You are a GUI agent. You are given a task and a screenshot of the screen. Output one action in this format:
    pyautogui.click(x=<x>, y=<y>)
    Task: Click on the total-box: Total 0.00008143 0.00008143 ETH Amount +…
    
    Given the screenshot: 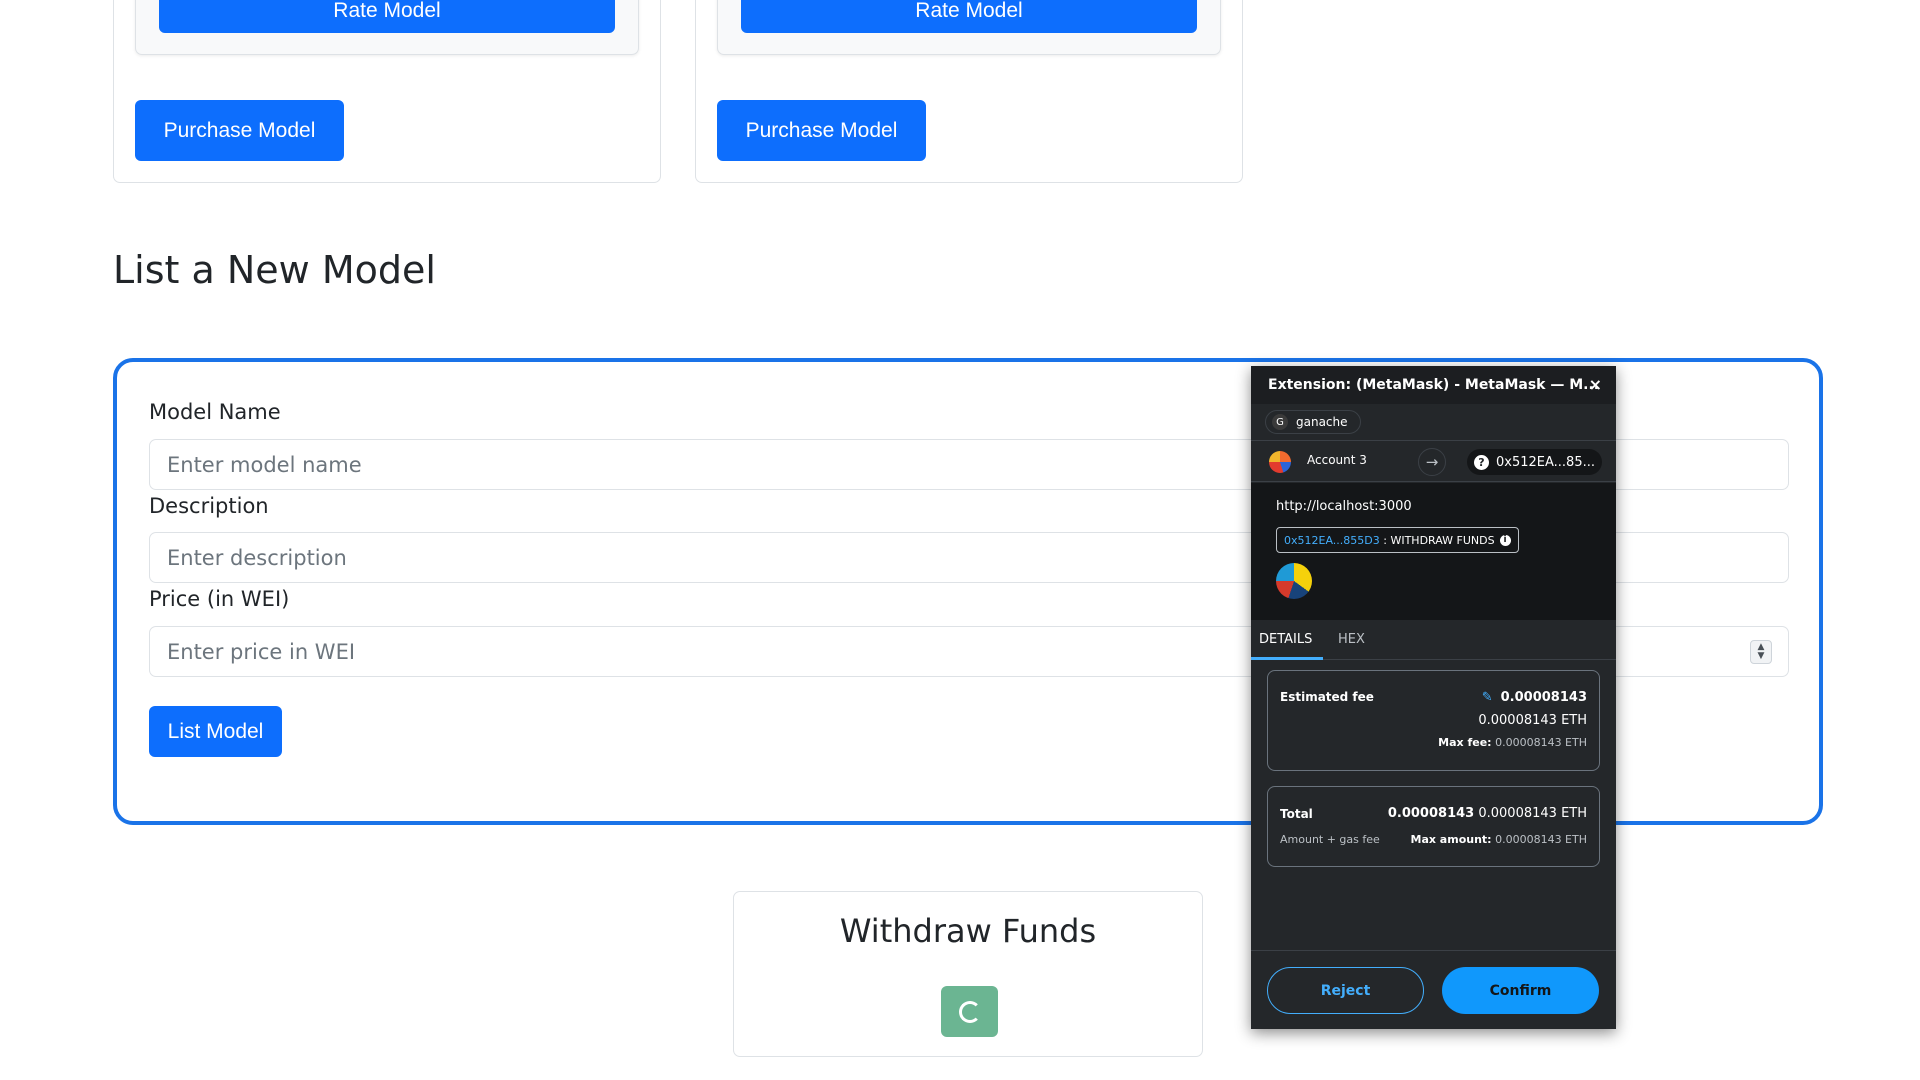 What is the action you would take?
    pyautogui.click(x=1433, y=826)
    